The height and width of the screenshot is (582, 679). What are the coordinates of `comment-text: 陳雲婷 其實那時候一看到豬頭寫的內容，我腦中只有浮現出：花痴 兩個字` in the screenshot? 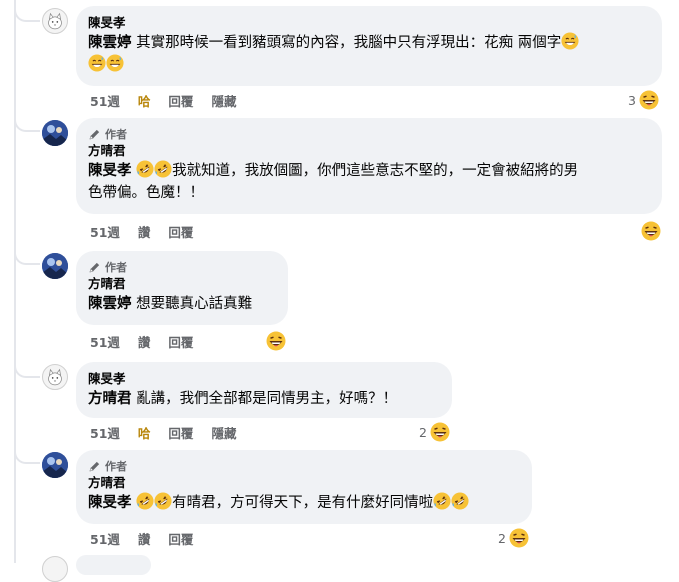 It's located at (369, 54).